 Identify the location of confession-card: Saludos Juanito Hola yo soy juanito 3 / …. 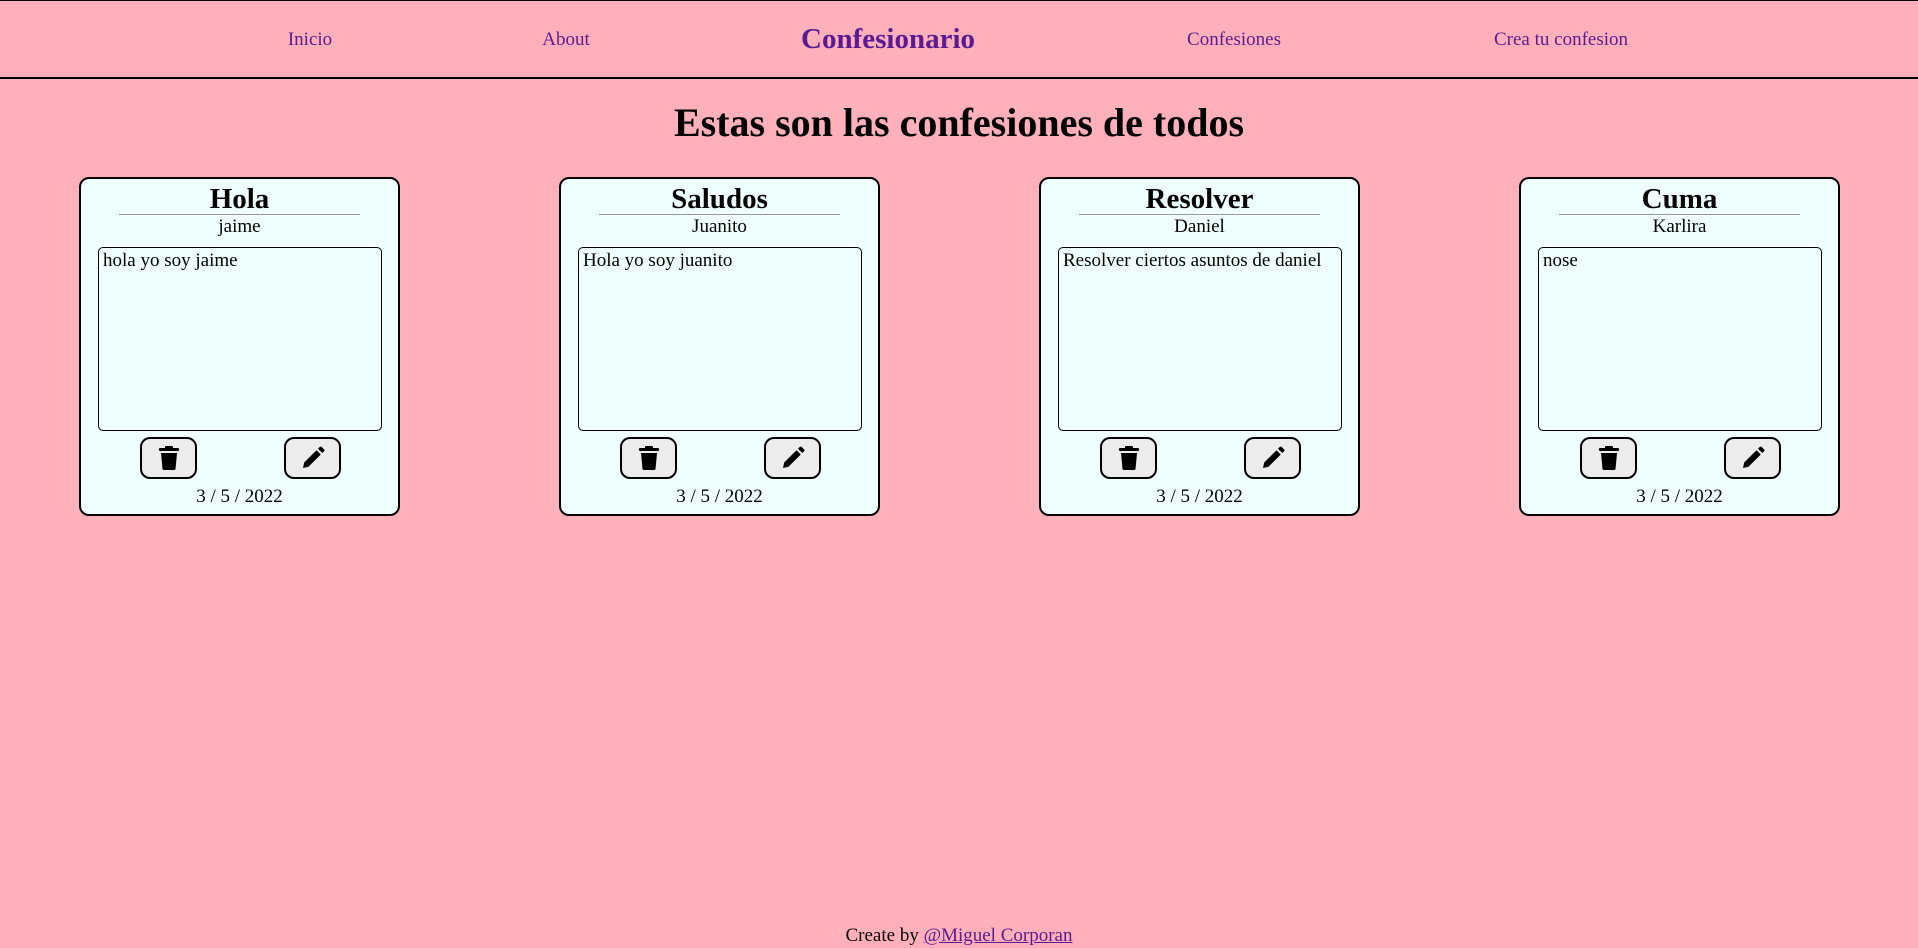
(719, 346).